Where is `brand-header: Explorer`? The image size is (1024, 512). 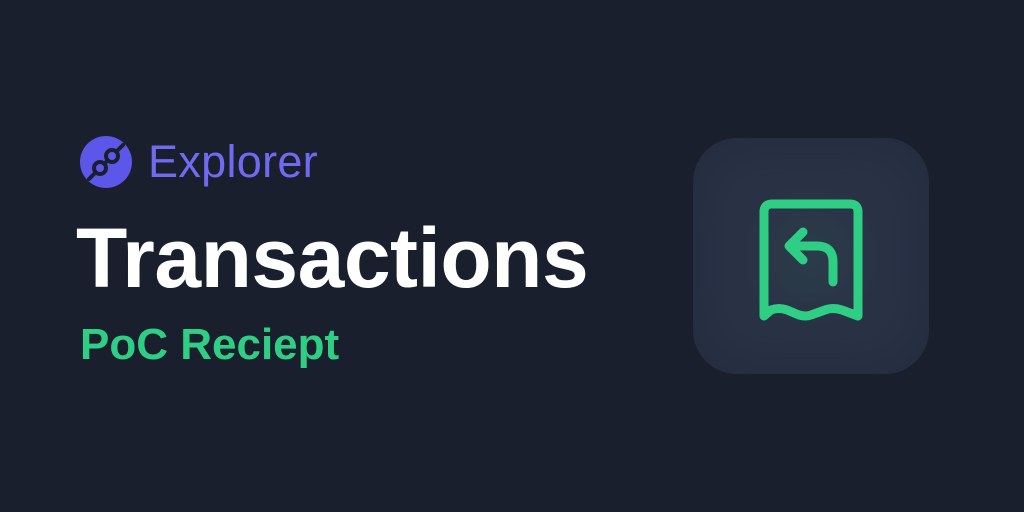
brand-header: Explorer is located at coordinates (199, 162).